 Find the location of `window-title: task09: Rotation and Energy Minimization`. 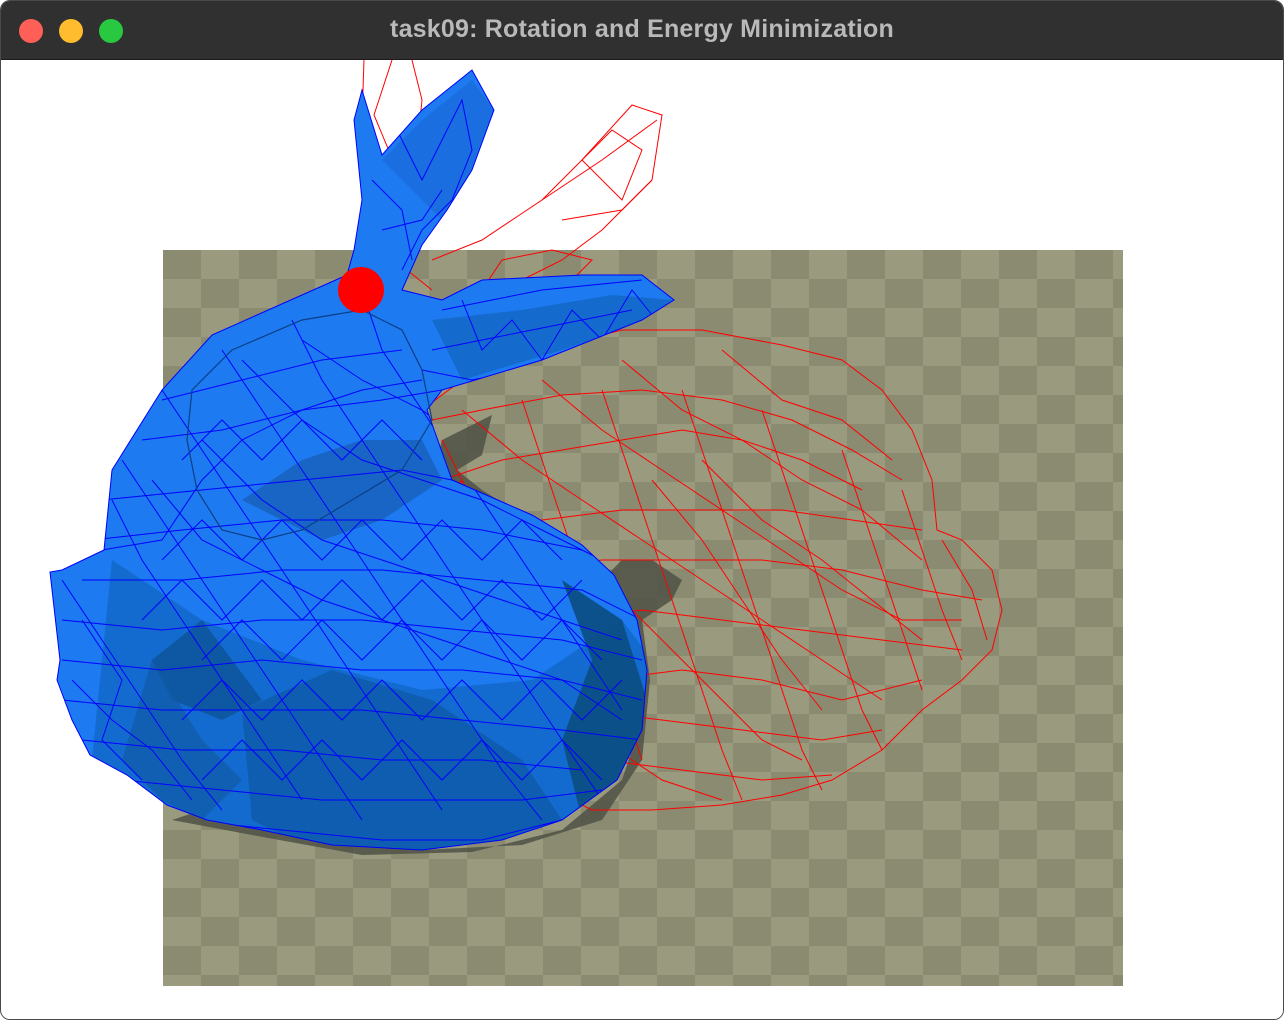

window-title: task09: Rotation and Energy Minimization is located at coordinates (642, 29).